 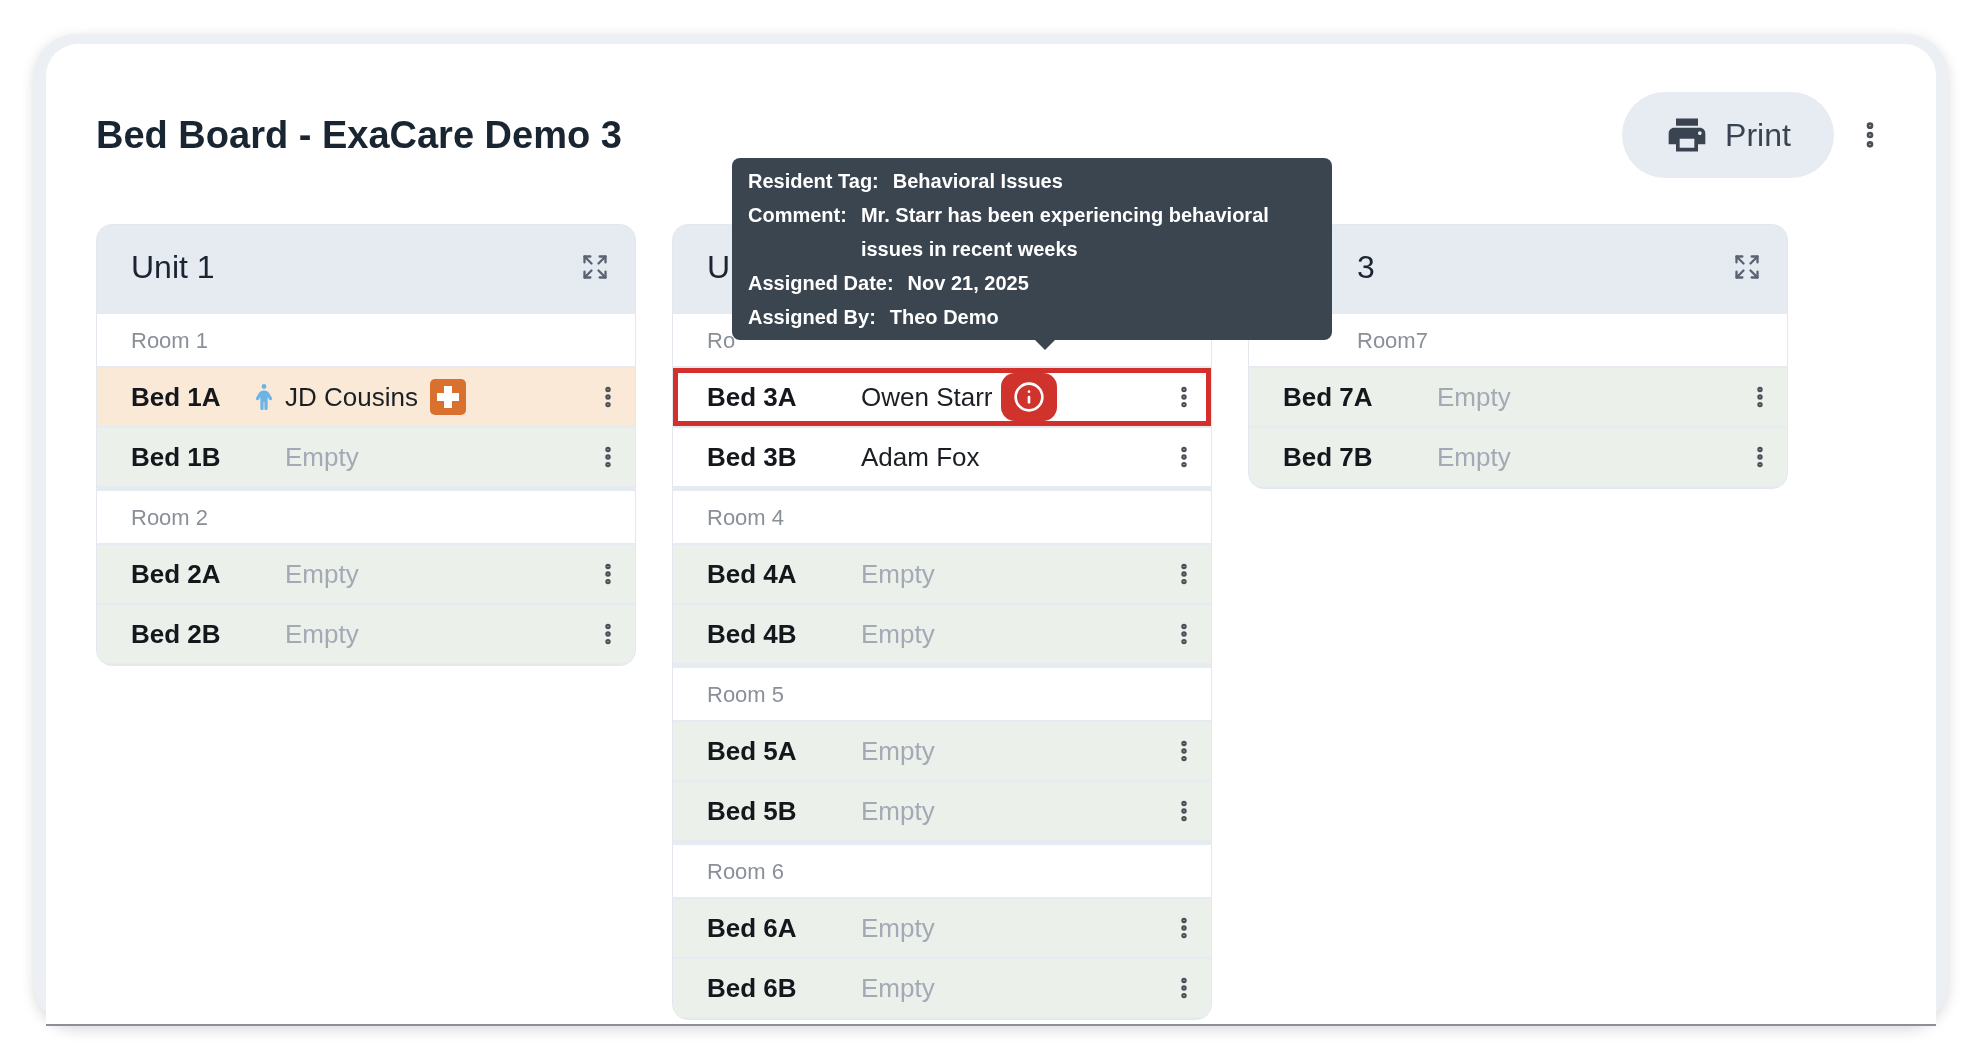 What do you see at coordinates (797, 215) in the screenshot?
I see `tooltip-label: Comment:` at bounding box center [797, 215].